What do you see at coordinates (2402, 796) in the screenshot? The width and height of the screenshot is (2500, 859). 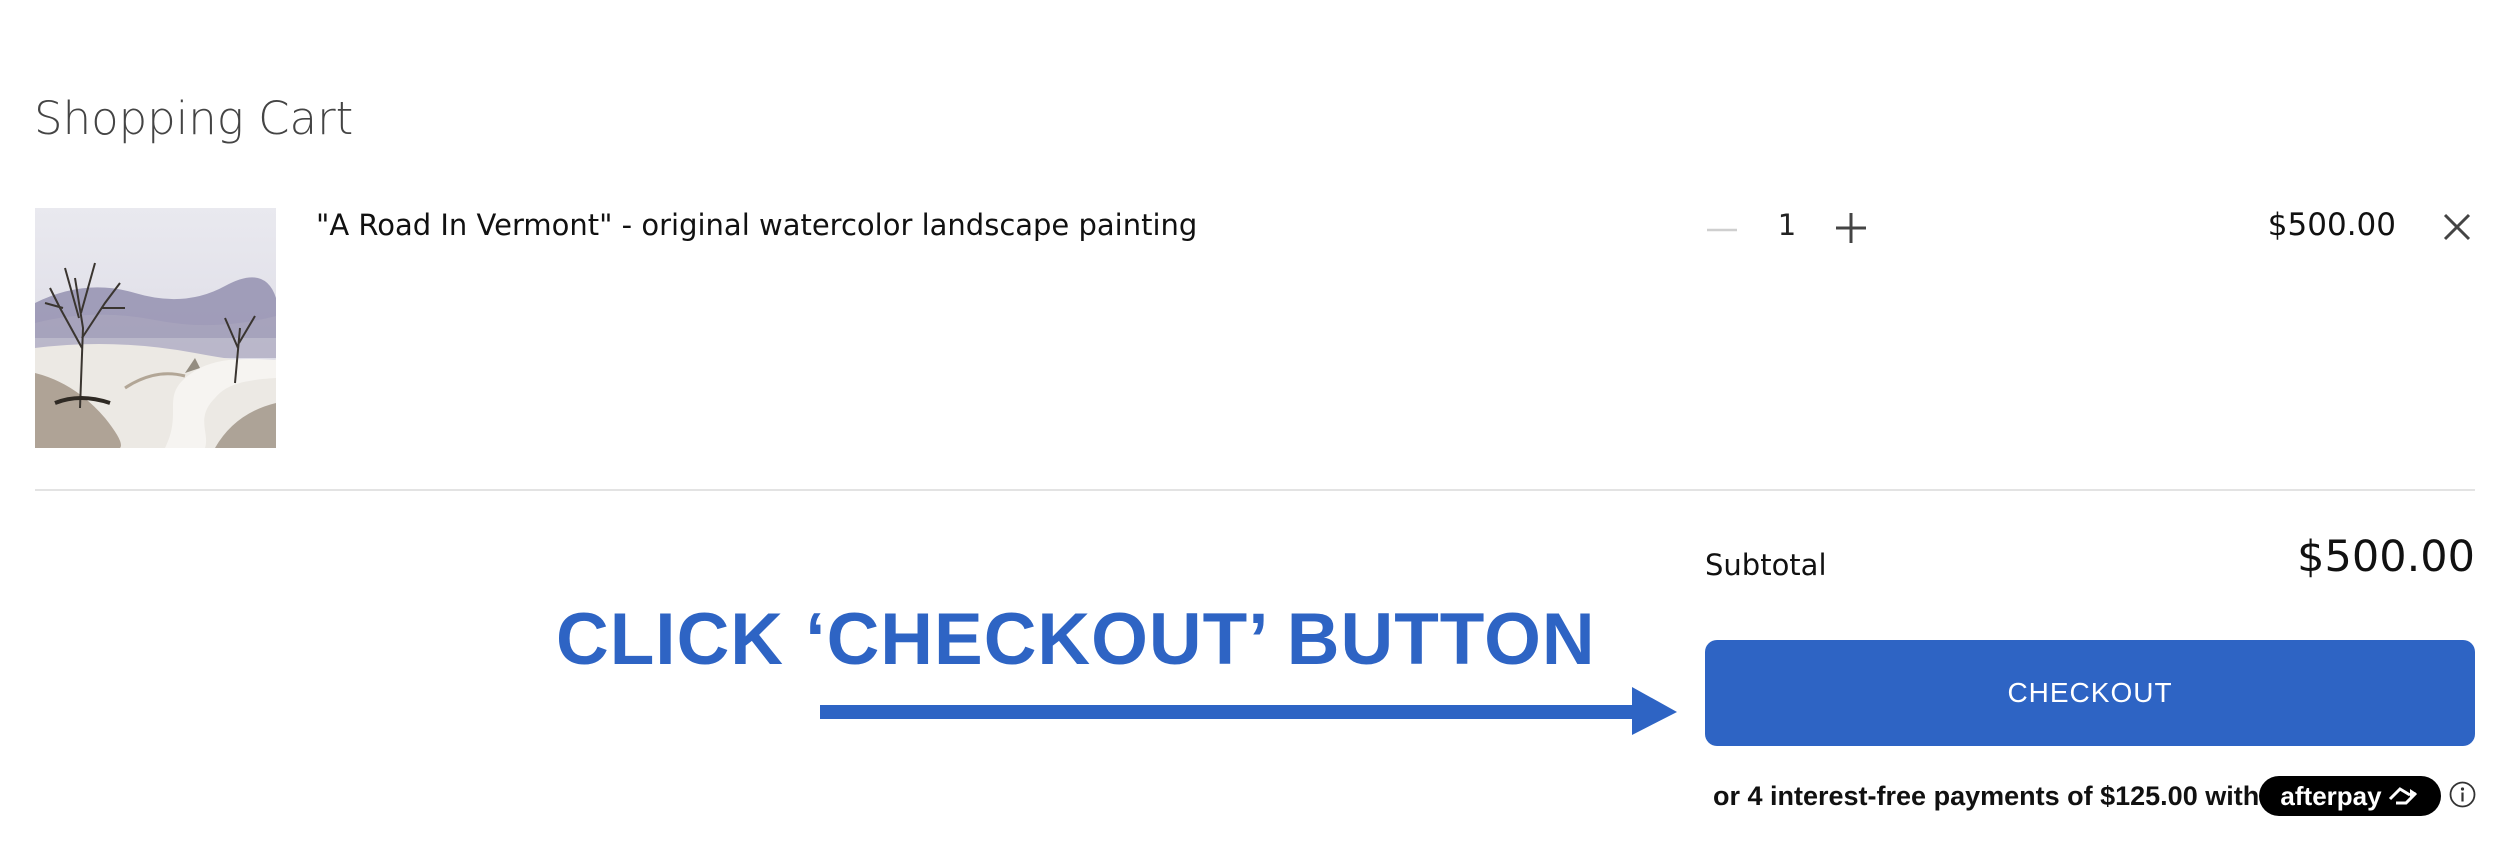 I see `afterpay-arrows-icon` at bounding box center [2402, 796].